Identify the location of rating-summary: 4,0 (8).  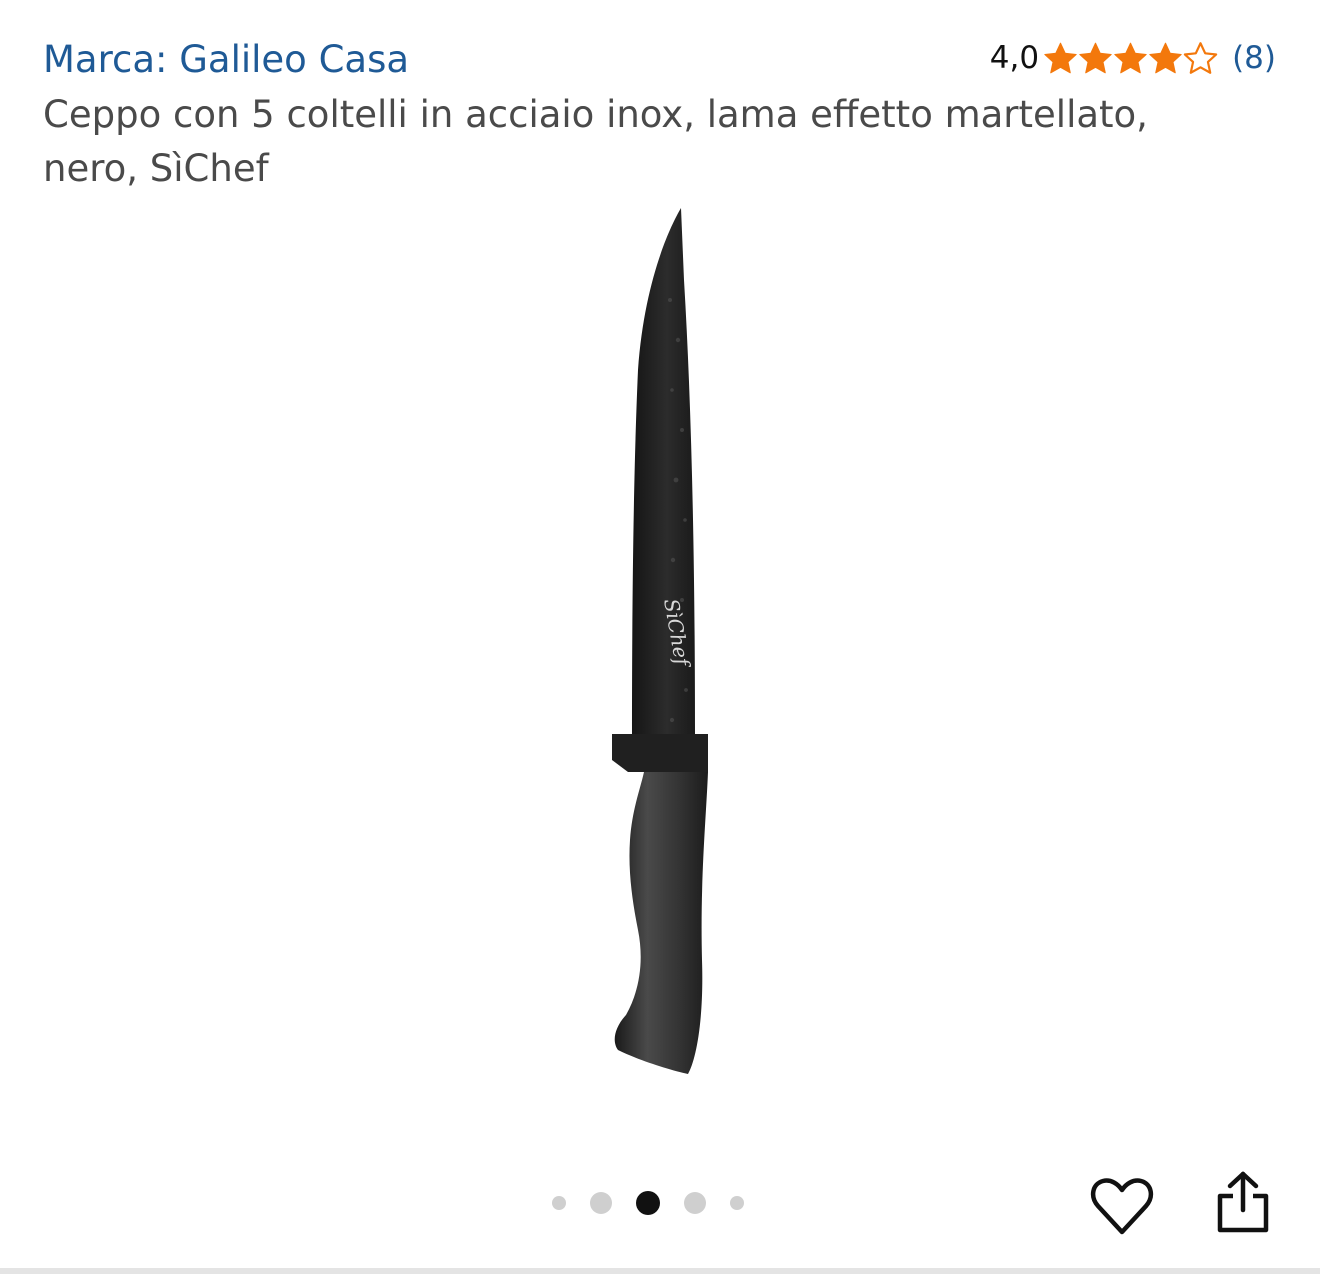
(1133, 58).